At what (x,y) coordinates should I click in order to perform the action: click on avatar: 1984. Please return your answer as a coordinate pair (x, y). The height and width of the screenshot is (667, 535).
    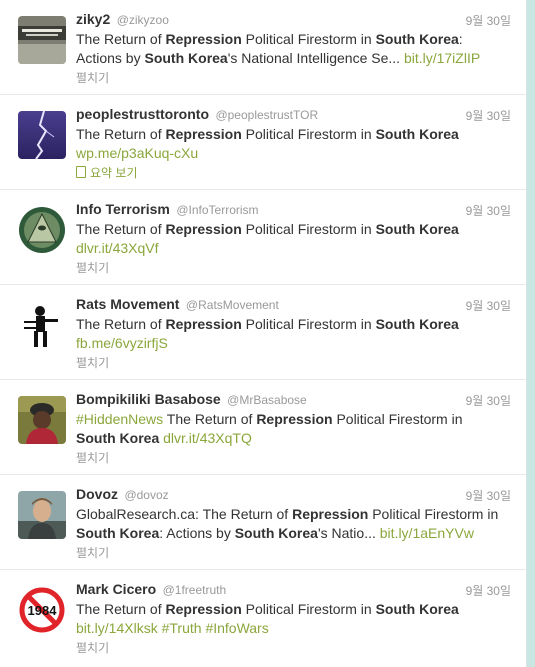
    Looking at the image, I should click on (42, 610).